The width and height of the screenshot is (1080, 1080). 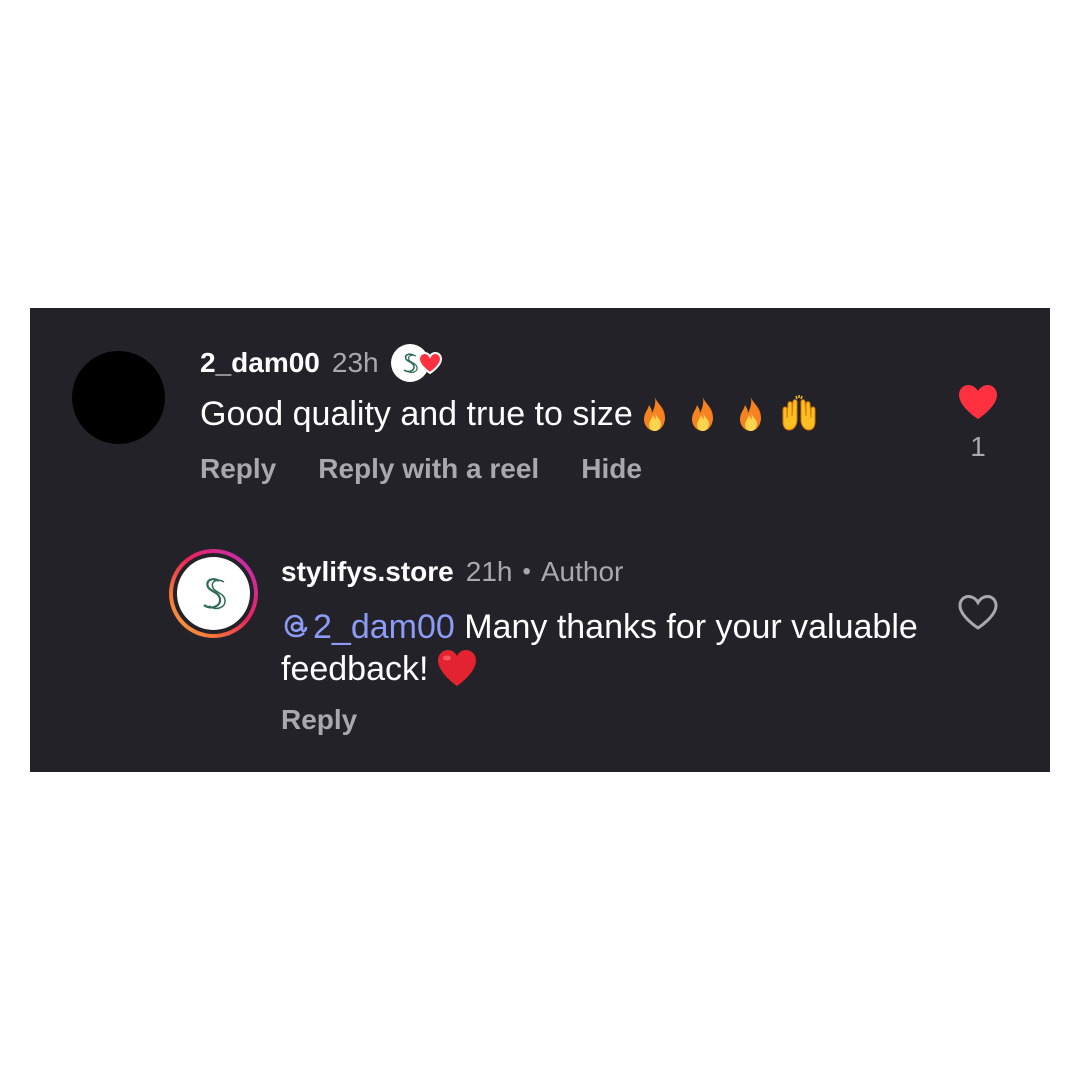 I want to click on author-avatar, so click(x=213, y=593).